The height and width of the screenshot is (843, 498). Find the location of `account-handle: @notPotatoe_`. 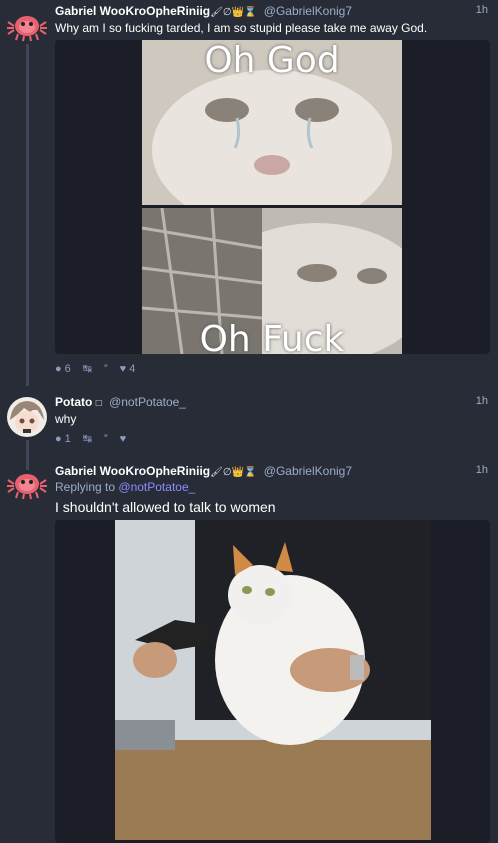

account-handle: @notPotatoe_ is located at coordinates (147, 402).